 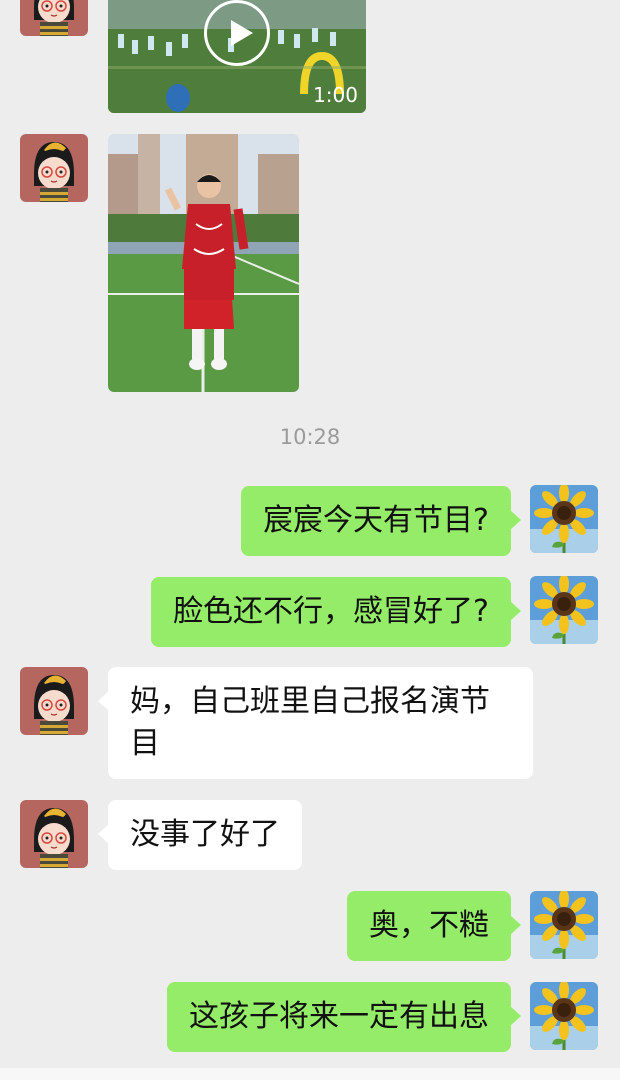 What do you see at coordinates (336, 612) in the screenshot?
I see `message-bubble-outgoing: 脸色还不行，感冒好了?` at bounding box center [336, 612].